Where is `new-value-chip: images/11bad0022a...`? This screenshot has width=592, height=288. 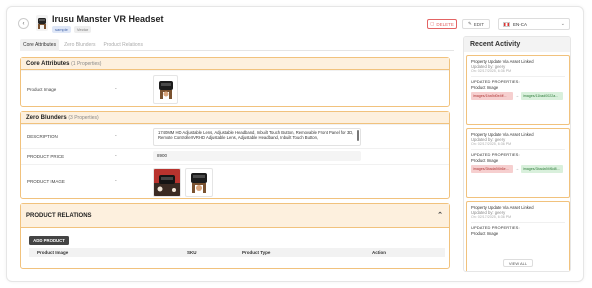 new-value-chip: images/11bad0022a... is located at coordinates (542, 95).